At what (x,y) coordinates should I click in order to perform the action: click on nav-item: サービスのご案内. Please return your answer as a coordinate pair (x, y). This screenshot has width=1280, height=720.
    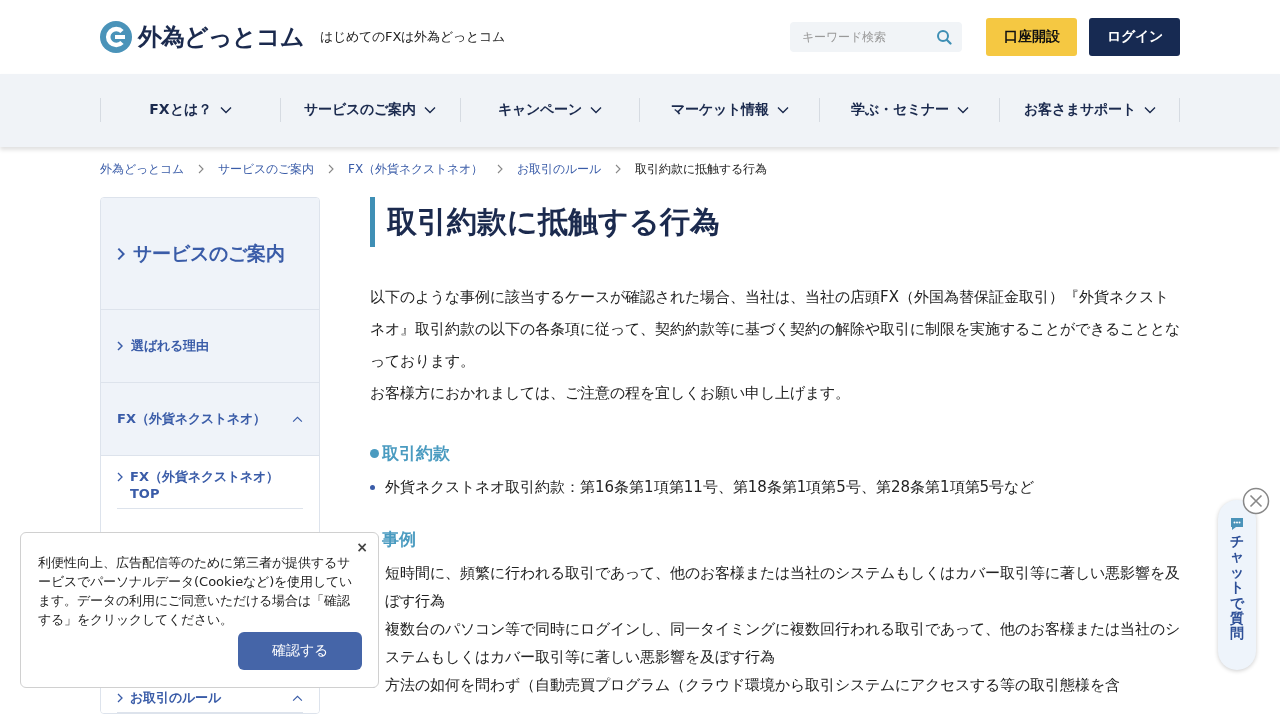
    Looking at the image, I should click on (369, 110).